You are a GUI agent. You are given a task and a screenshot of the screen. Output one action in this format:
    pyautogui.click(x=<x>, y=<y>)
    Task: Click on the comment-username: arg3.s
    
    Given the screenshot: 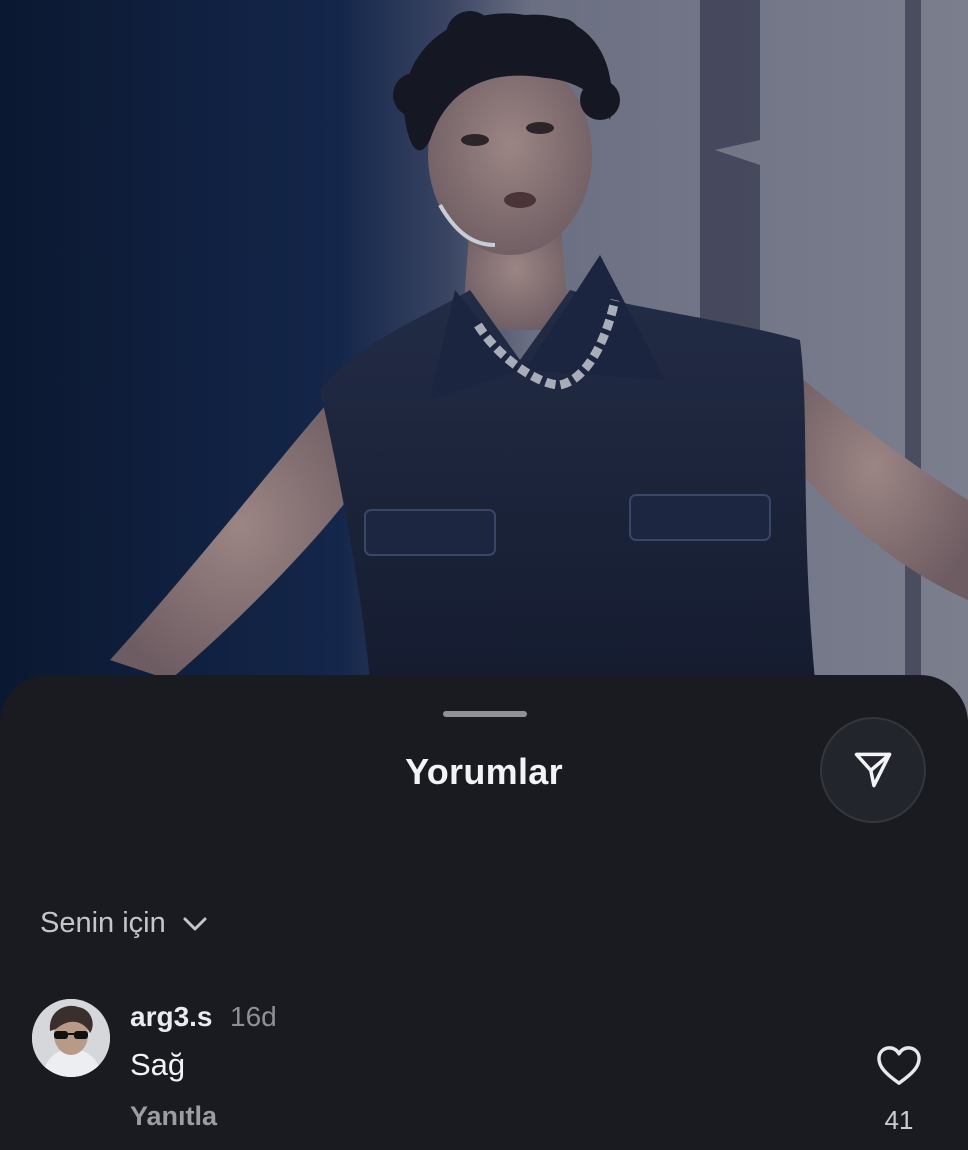 What is the action you would take?
    pyautogui.click(x=171, y=1017)
    